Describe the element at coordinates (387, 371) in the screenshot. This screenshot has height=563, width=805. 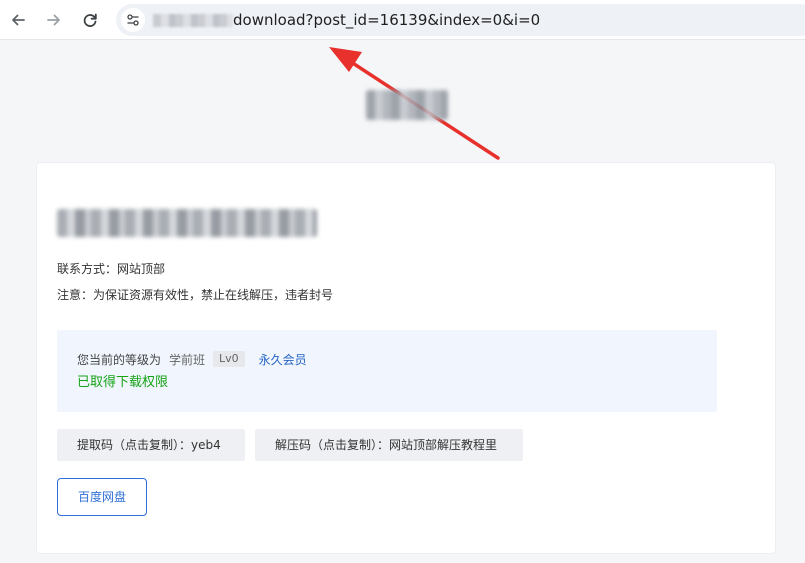
I see `permission-box: 您当前的等级为 学前班 Lv0 永久会员 已取得下载权限` at that location.